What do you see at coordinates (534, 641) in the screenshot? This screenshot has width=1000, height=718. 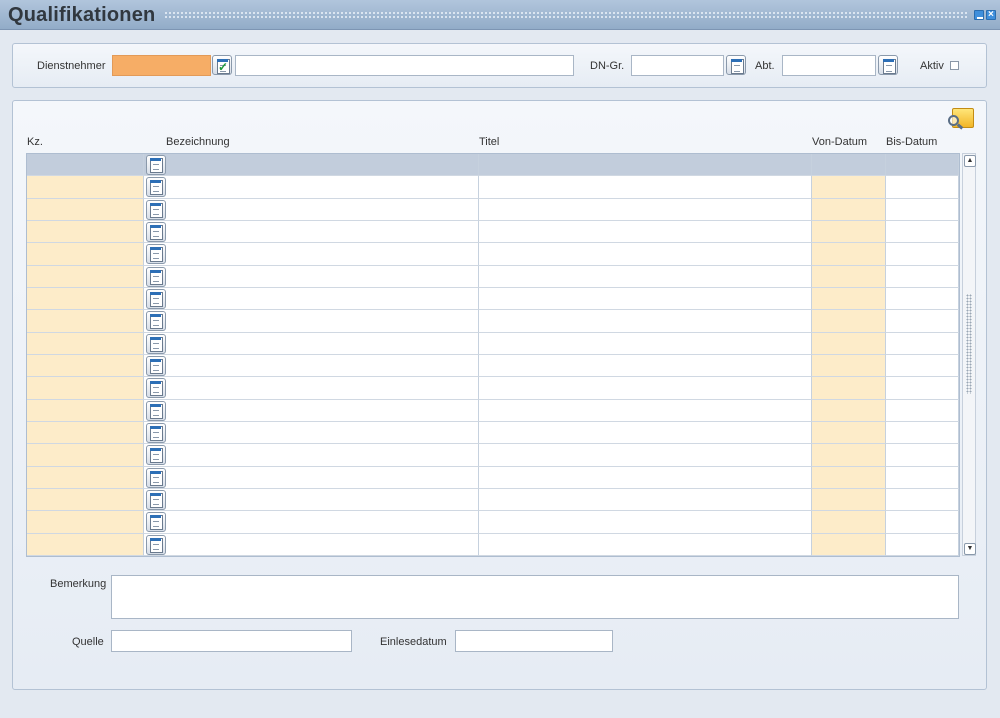 I see `einlesedatum-input` at bounding box center [534, 641].